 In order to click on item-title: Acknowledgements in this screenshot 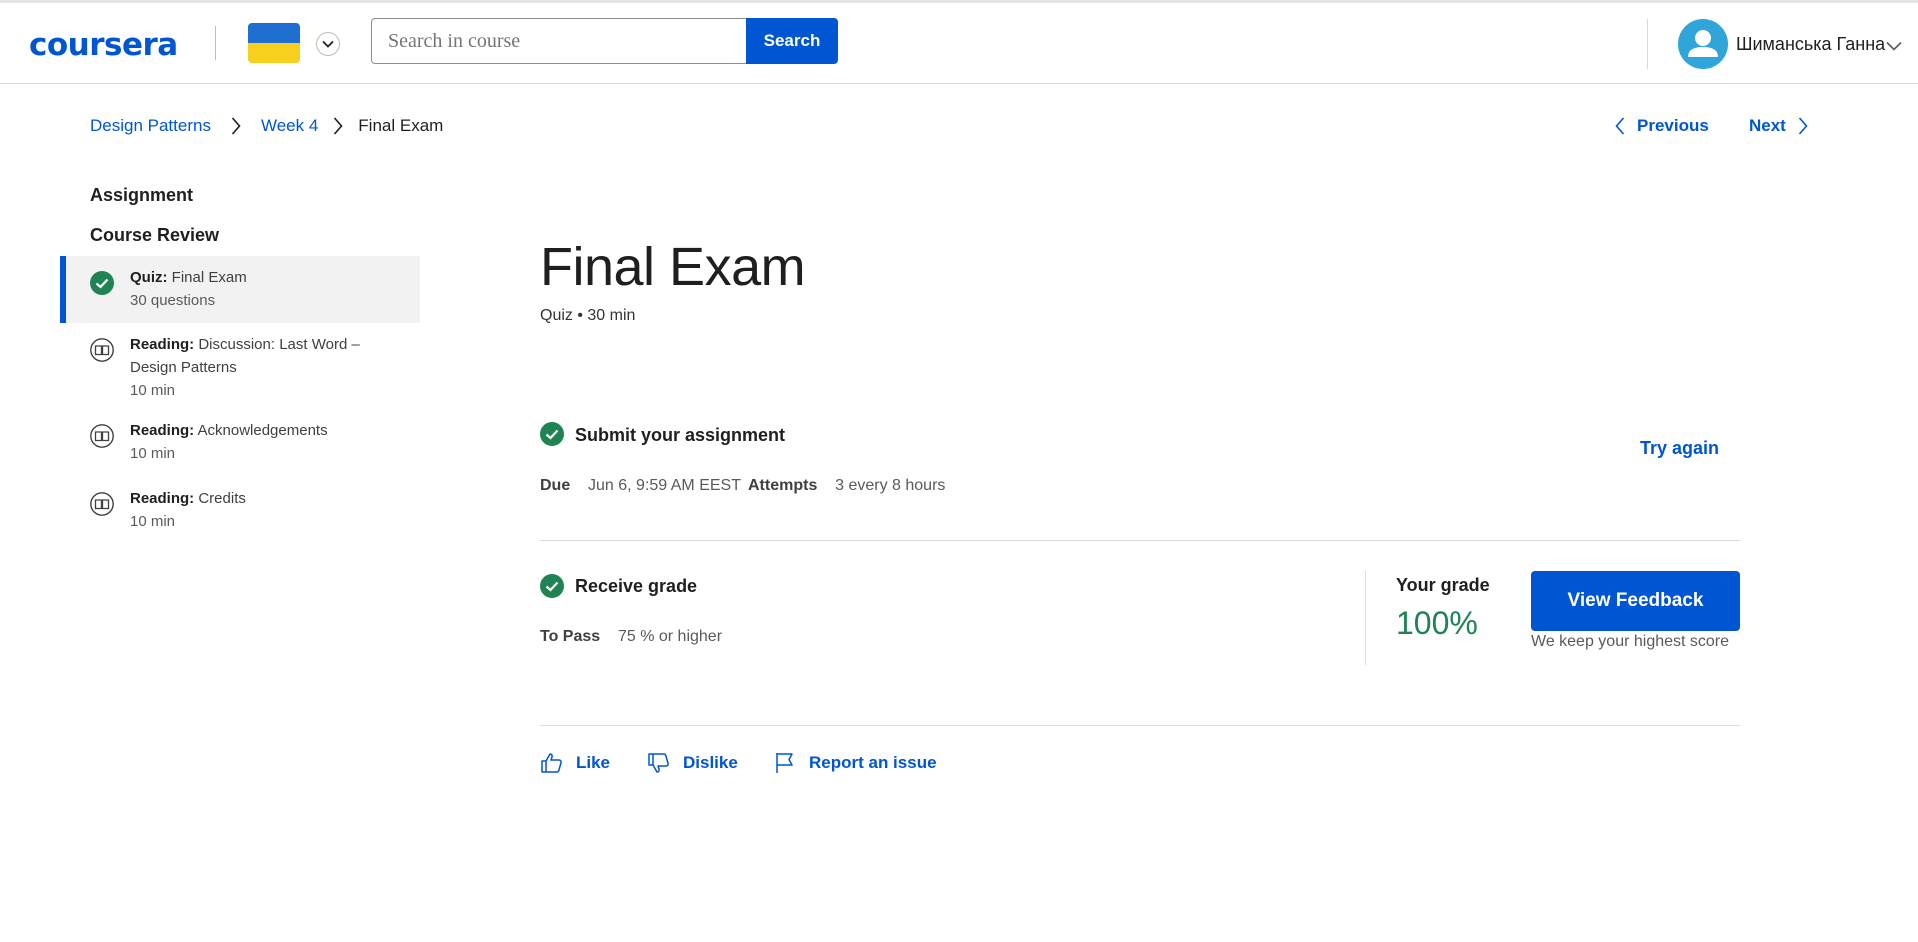, I will do `click(262, 430)`.